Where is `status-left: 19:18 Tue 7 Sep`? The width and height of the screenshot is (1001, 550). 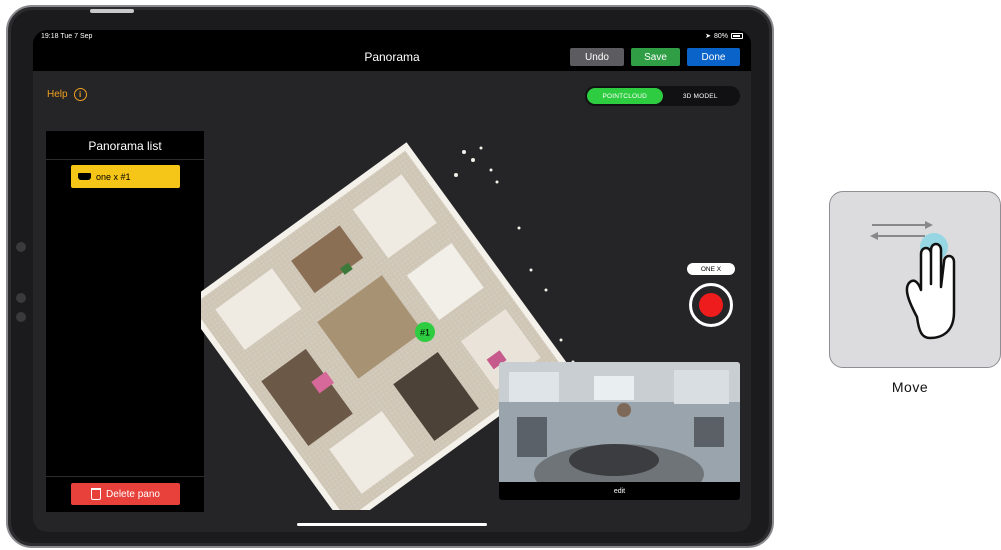 status-left: 19:18 Tue 7 Sep is located at coordinates (66, 36).